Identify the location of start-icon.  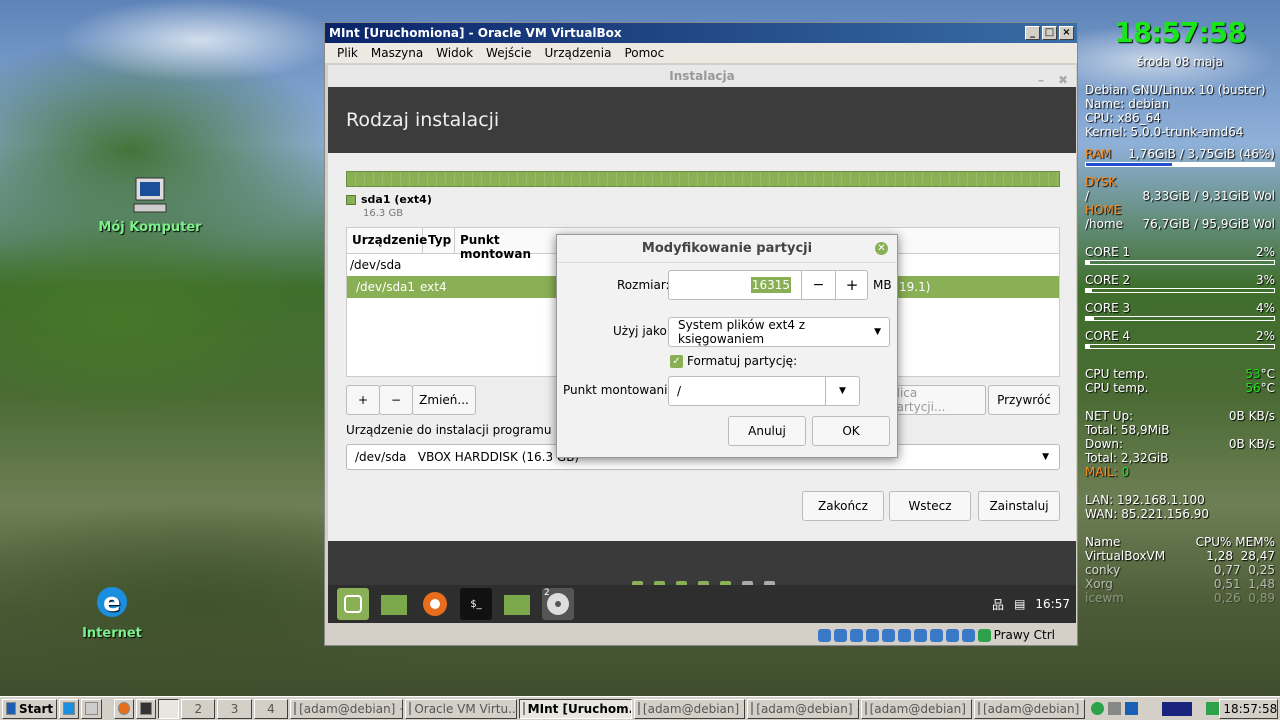
(11, 708).